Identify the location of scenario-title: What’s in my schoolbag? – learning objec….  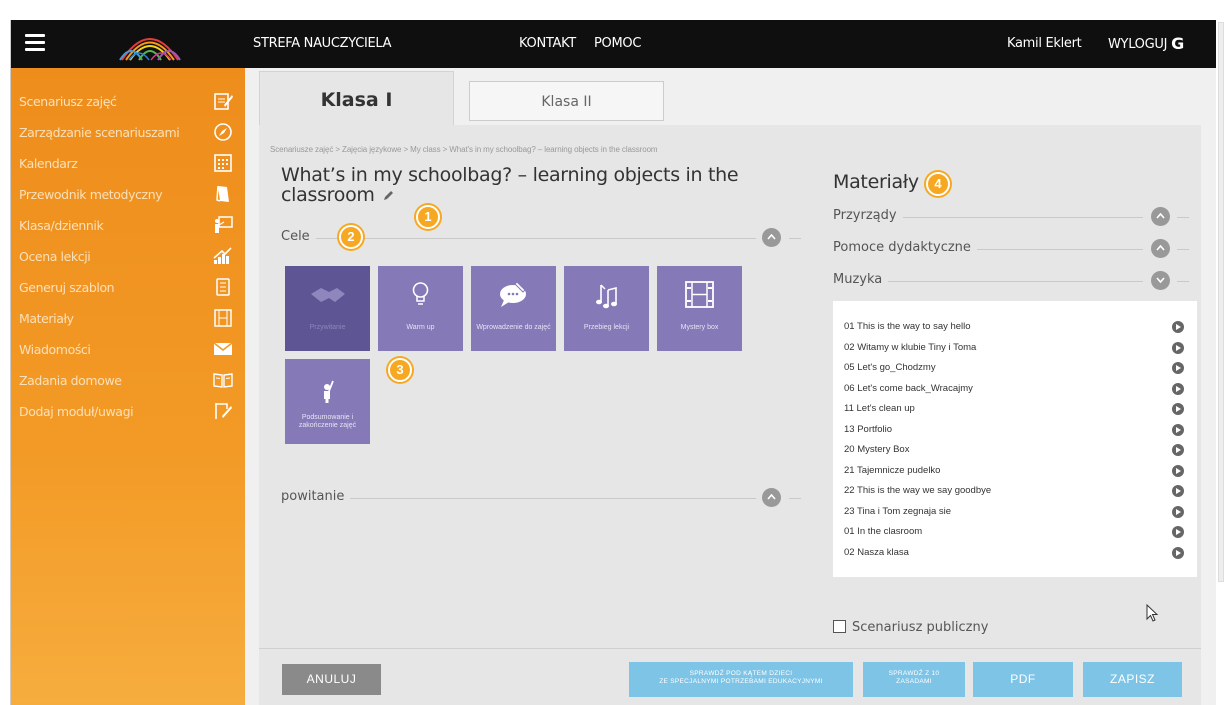
(516, 185).